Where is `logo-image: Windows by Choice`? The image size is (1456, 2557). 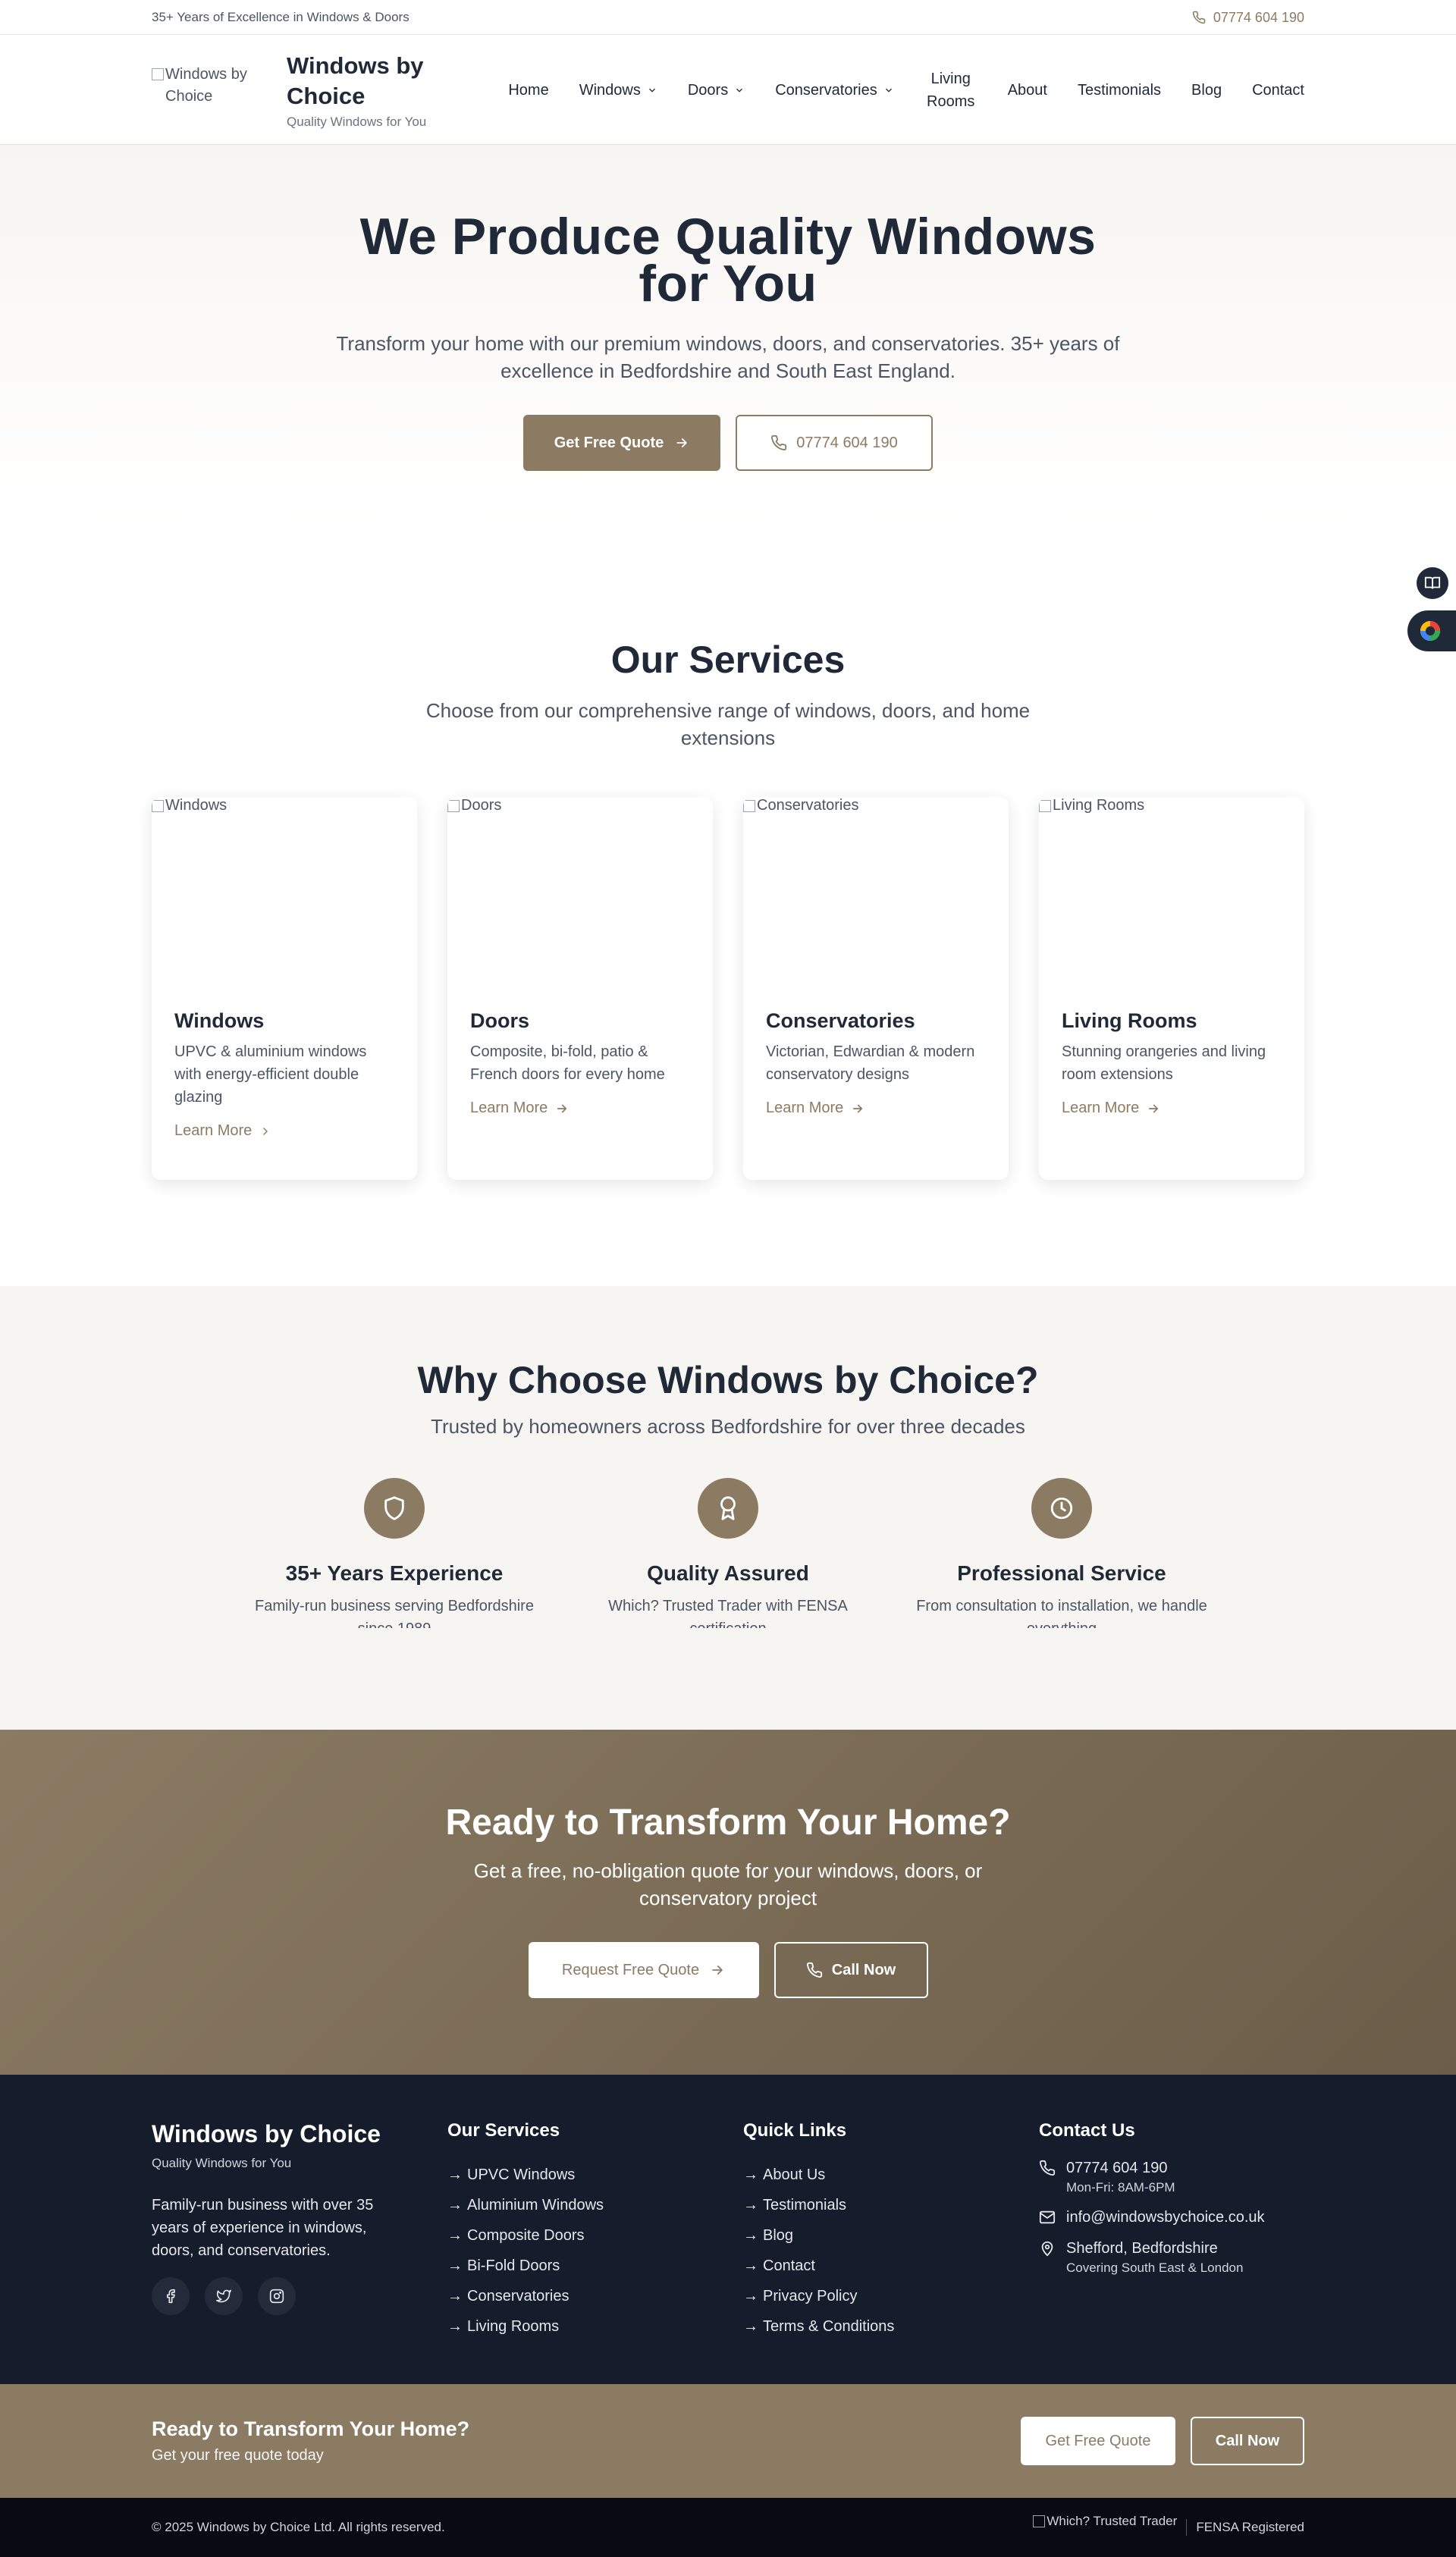 logo-image: Windows by Choice is located at coordinates (208, 90).